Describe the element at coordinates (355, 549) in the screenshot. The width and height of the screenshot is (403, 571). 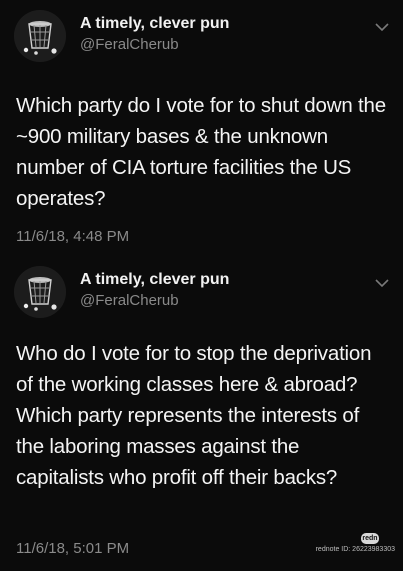
I see `watermark-text: rednote ID: 26223983303` at that location.